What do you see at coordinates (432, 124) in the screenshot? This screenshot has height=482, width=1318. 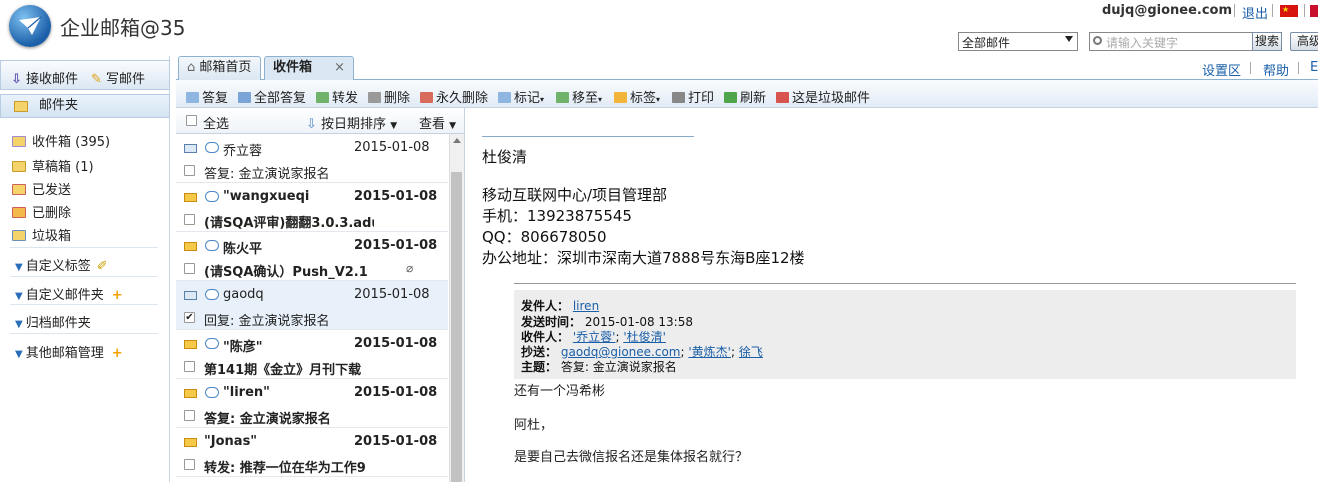 I see `view-label: 查看` at bounding box center [432, 124].